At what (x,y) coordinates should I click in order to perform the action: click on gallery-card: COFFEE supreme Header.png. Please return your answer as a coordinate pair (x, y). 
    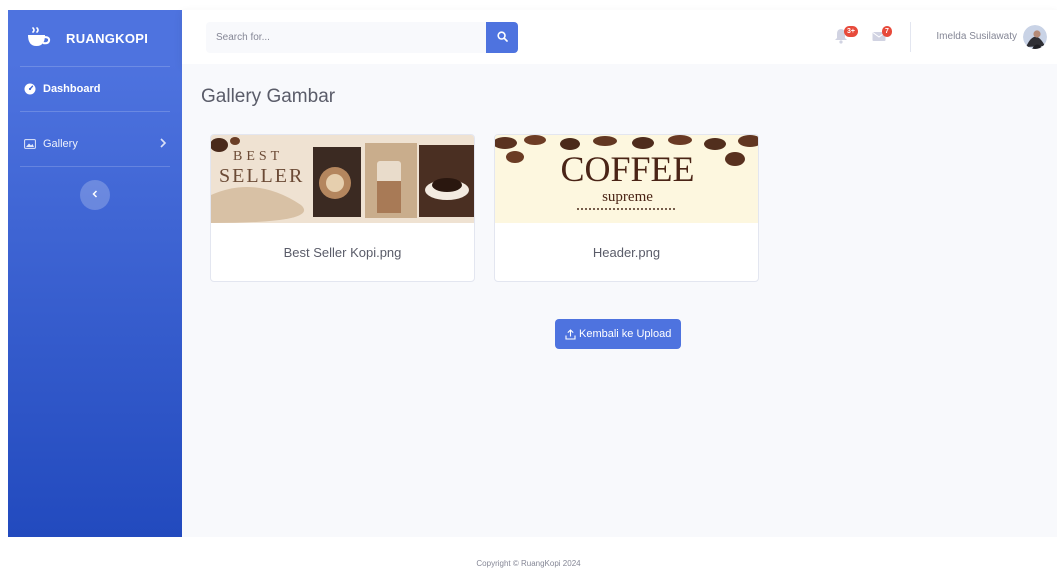
    Looking at the image, I should click on (626, 208).